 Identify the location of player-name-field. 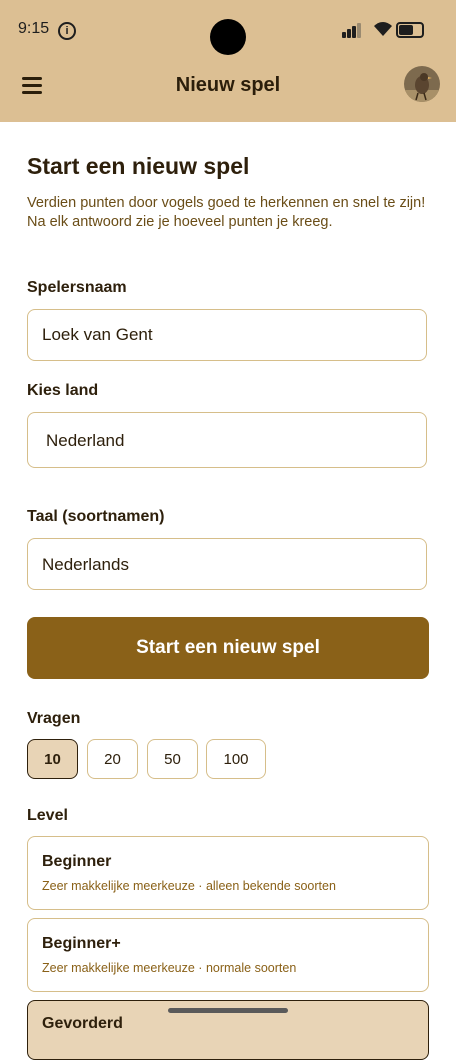
(227, 335).